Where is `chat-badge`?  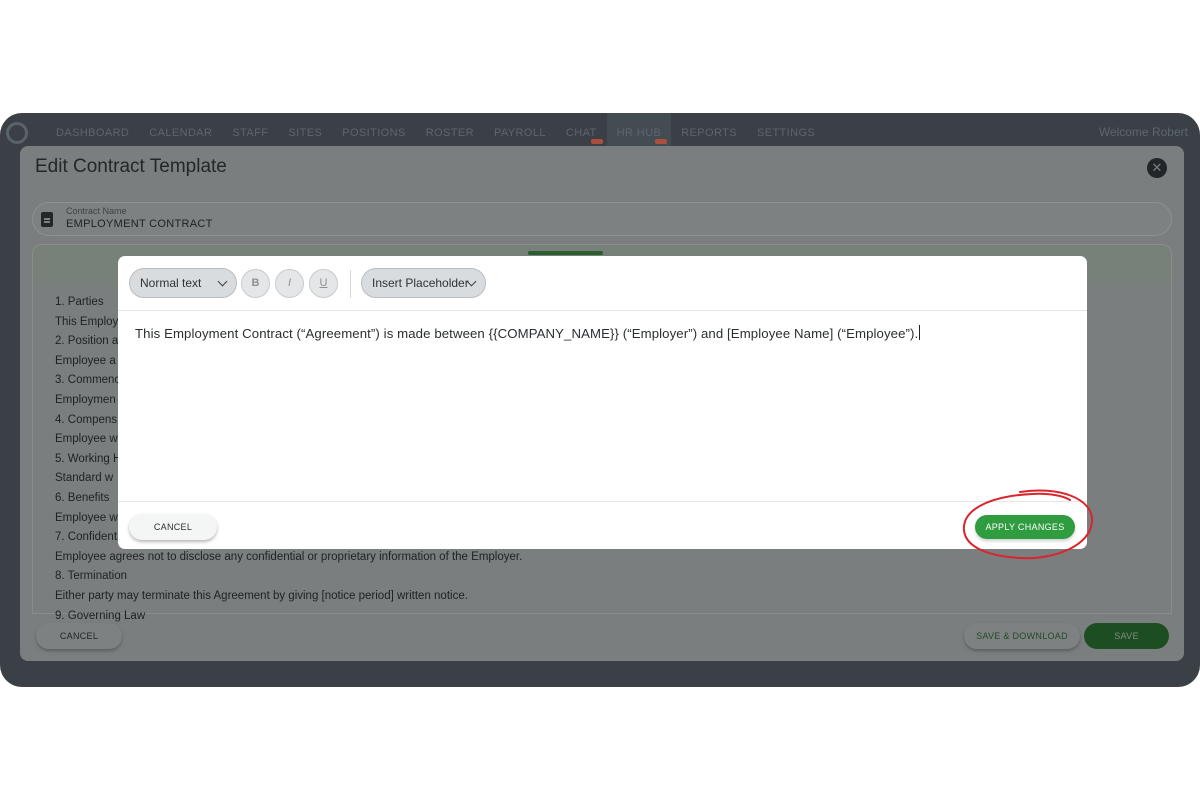
chat-badge is located at coordinates (596, 141).